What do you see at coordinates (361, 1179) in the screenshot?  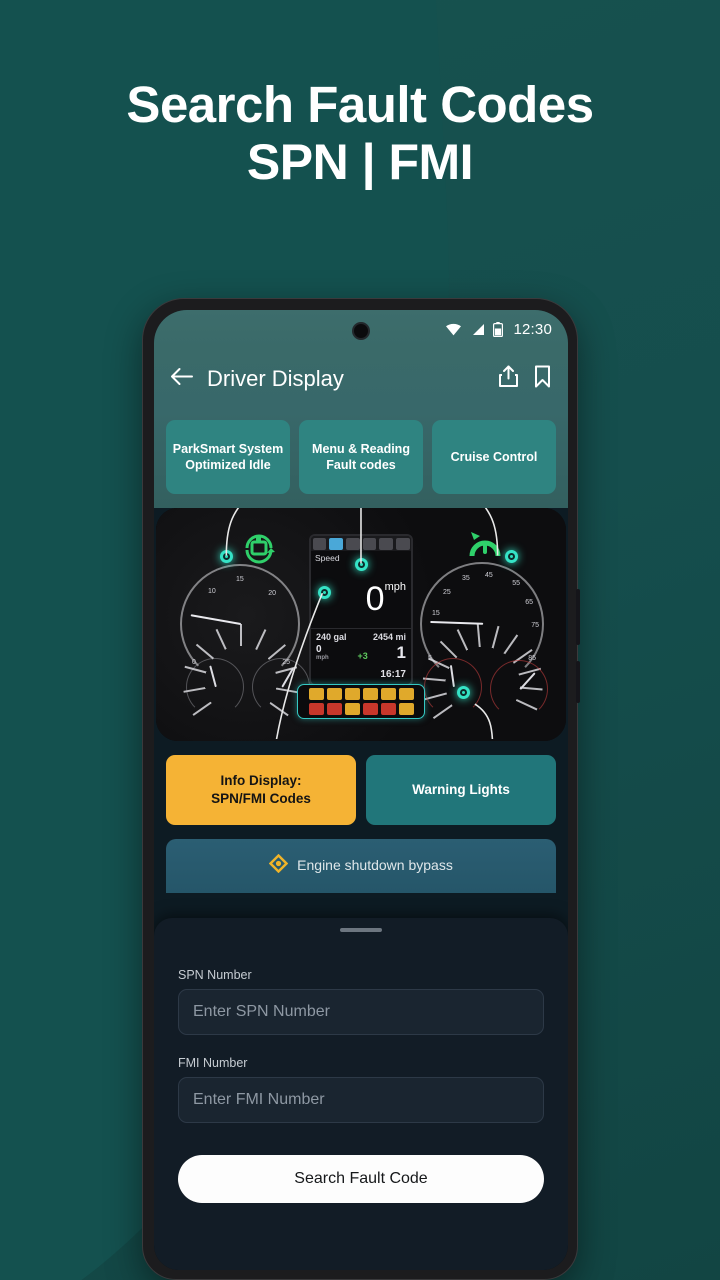 I see `search-fault-code-button: Search Fault Code` at bounding box center [361, 1179].